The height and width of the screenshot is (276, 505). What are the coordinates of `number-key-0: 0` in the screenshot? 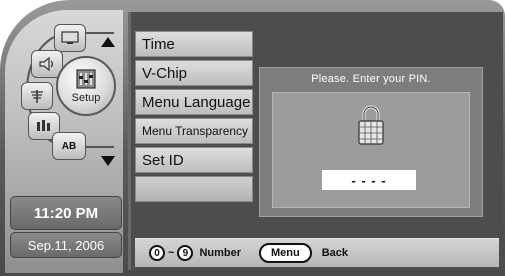 It's located at (157, 253).